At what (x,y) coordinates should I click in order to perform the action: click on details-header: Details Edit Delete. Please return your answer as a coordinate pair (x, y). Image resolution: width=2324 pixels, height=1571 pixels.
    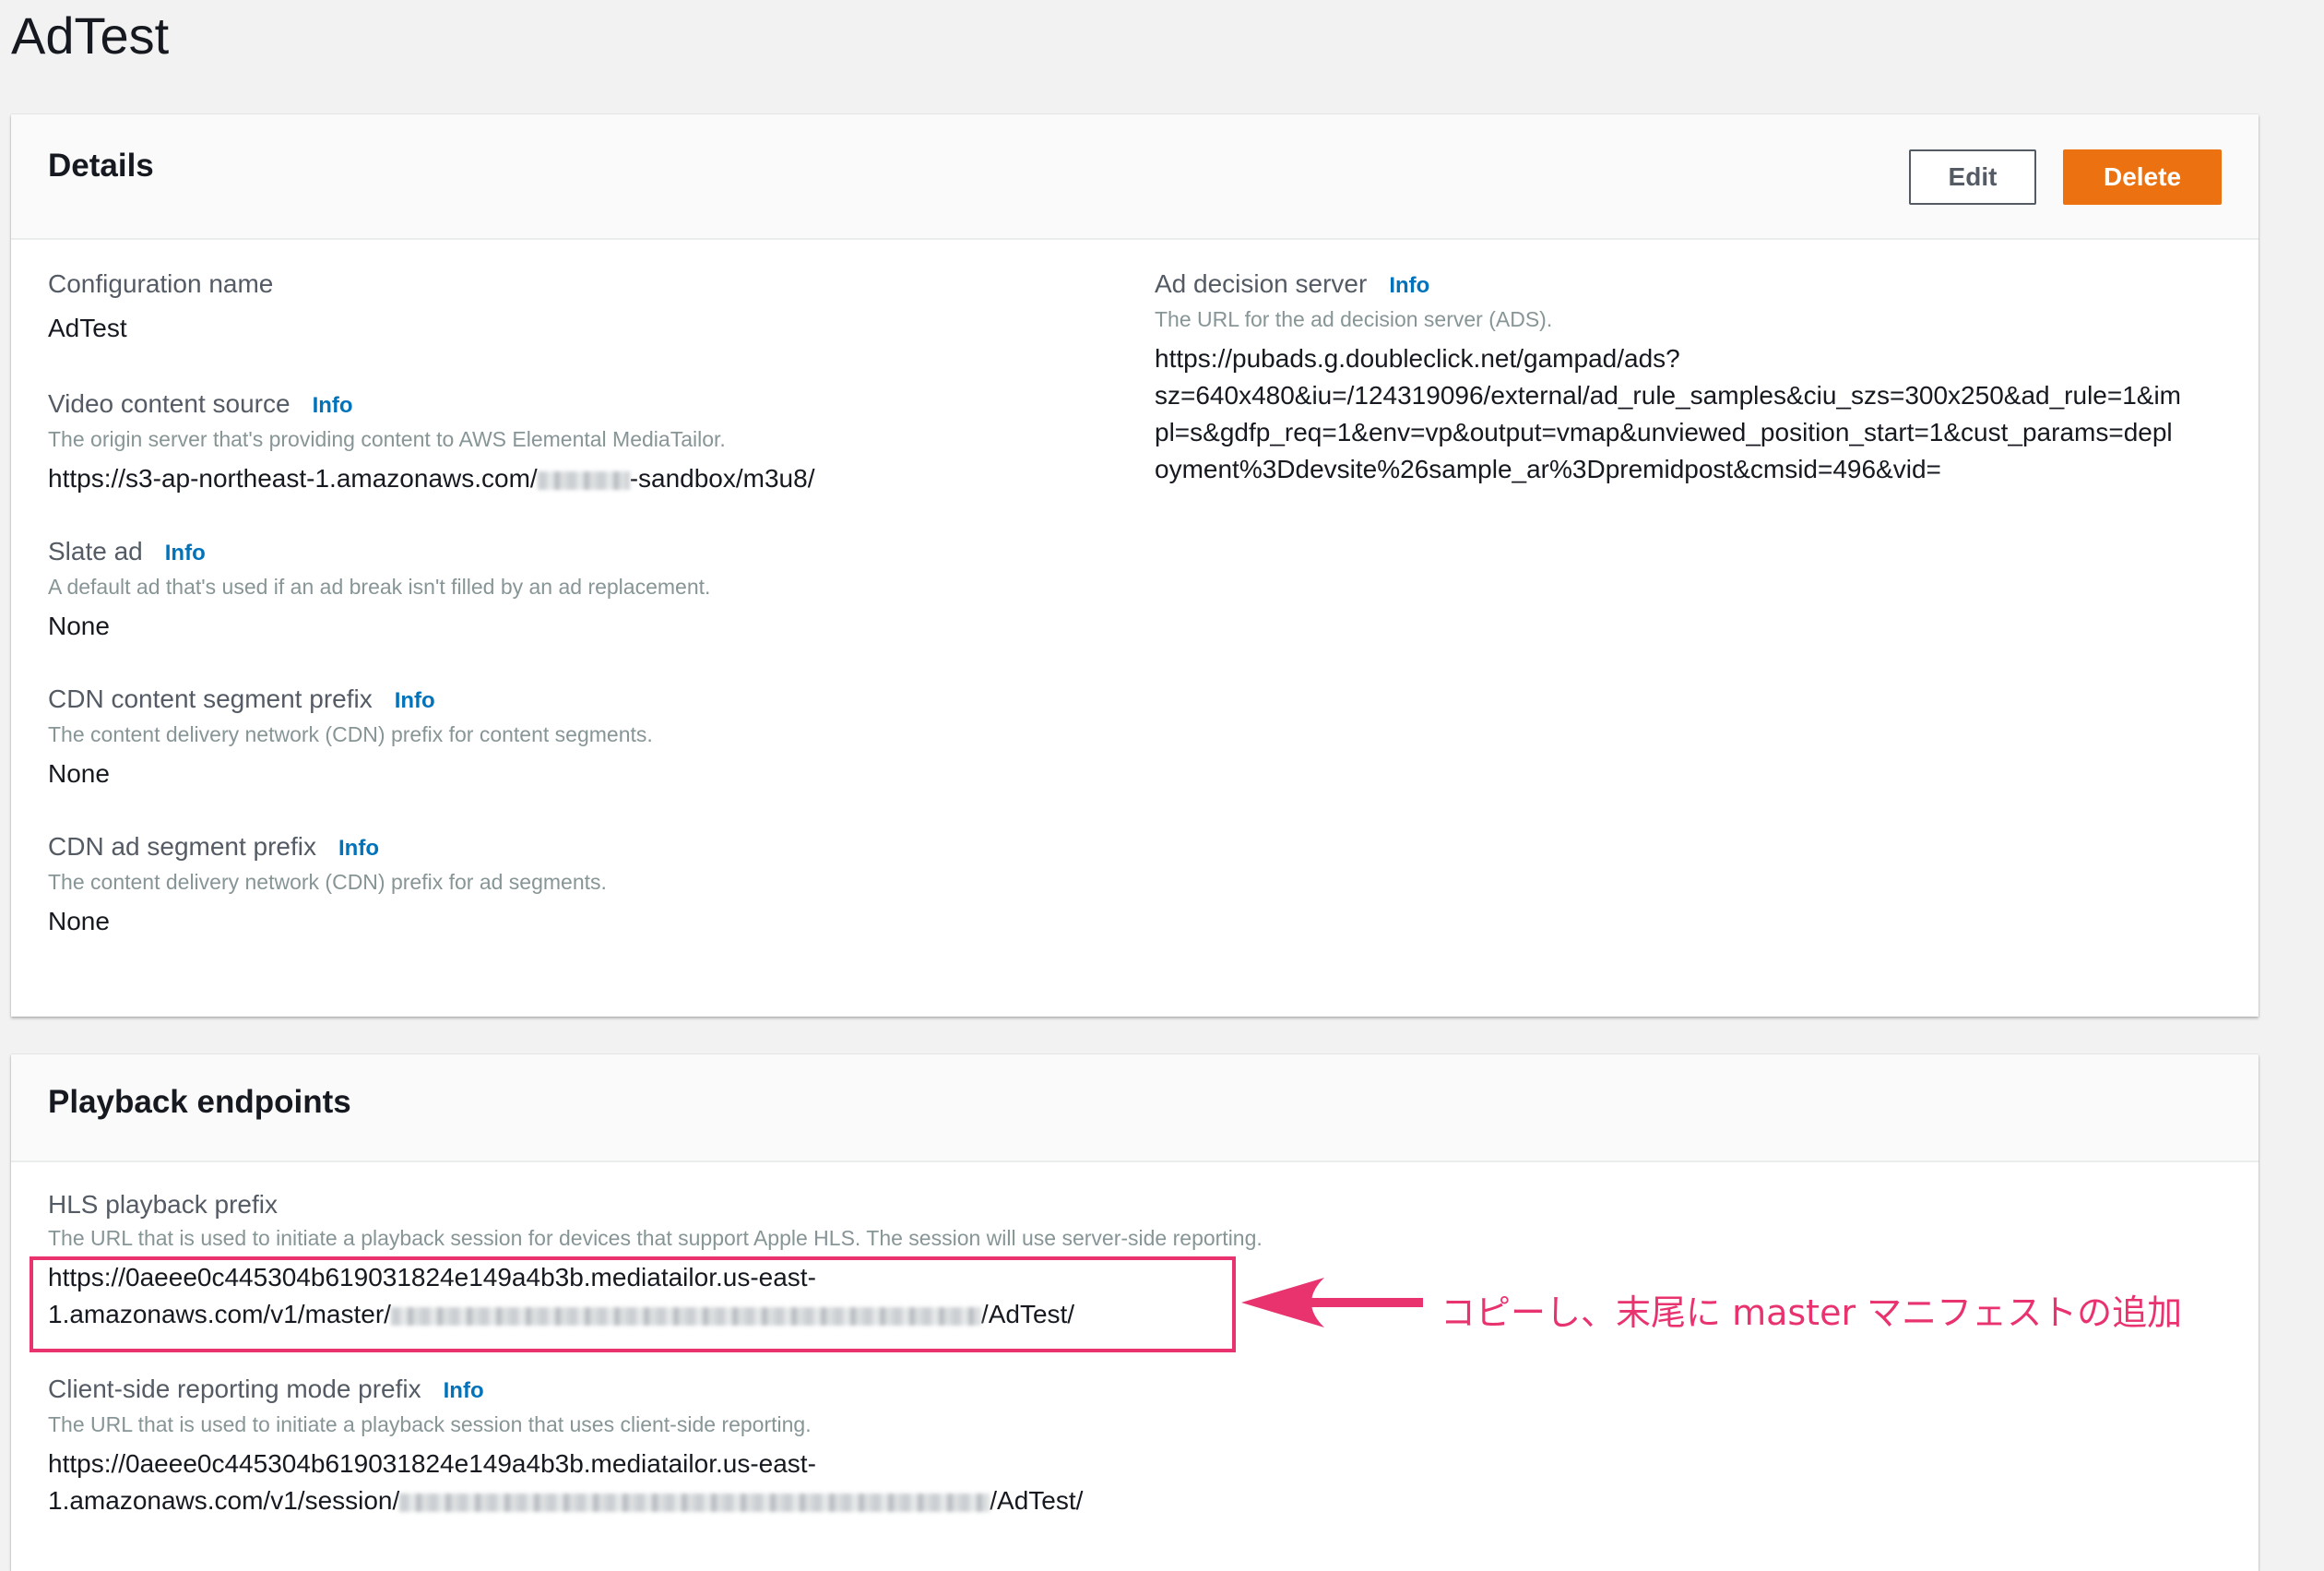
    Looking at the image, I should click on (1135, 177).